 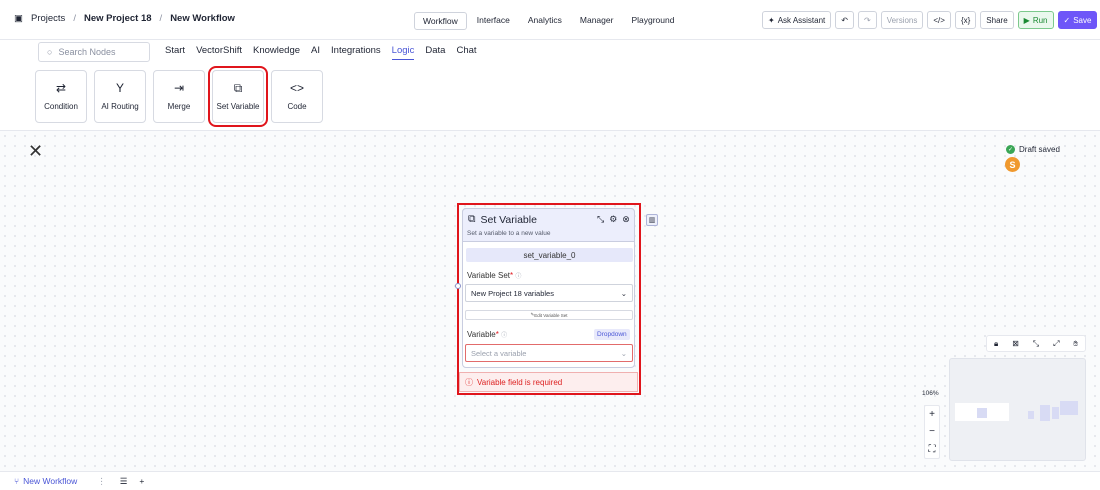 I want to click on variable-set-label-text: Variable Set, so click(x=488, y=275).